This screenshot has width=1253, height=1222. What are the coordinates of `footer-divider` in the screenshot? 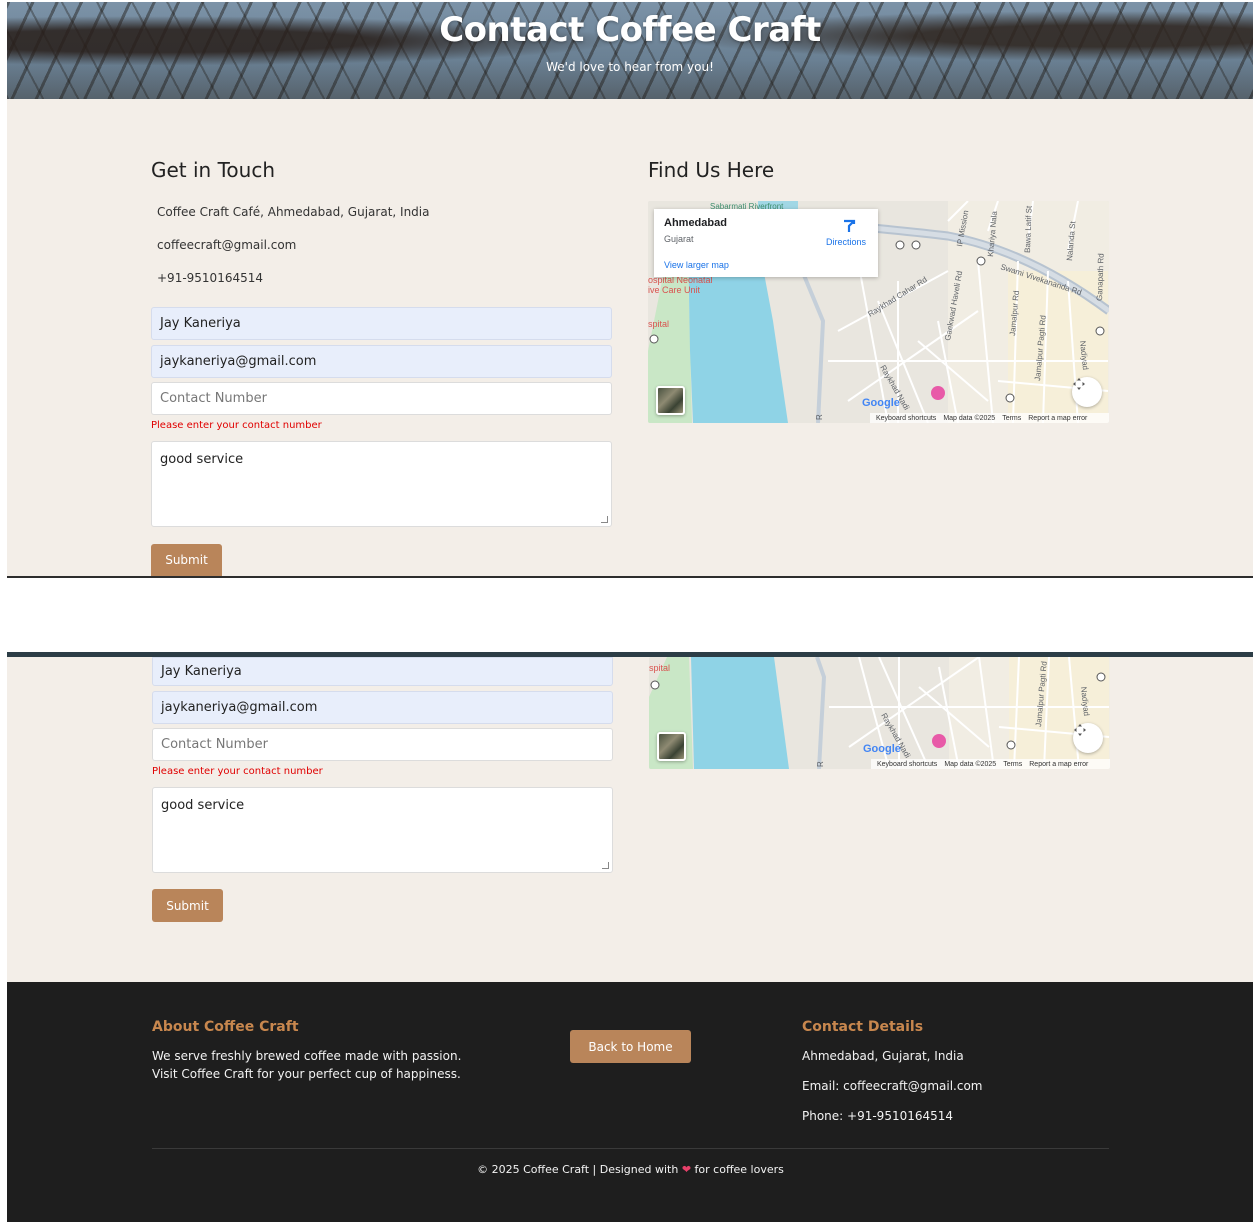 It's located at (630, 1148).